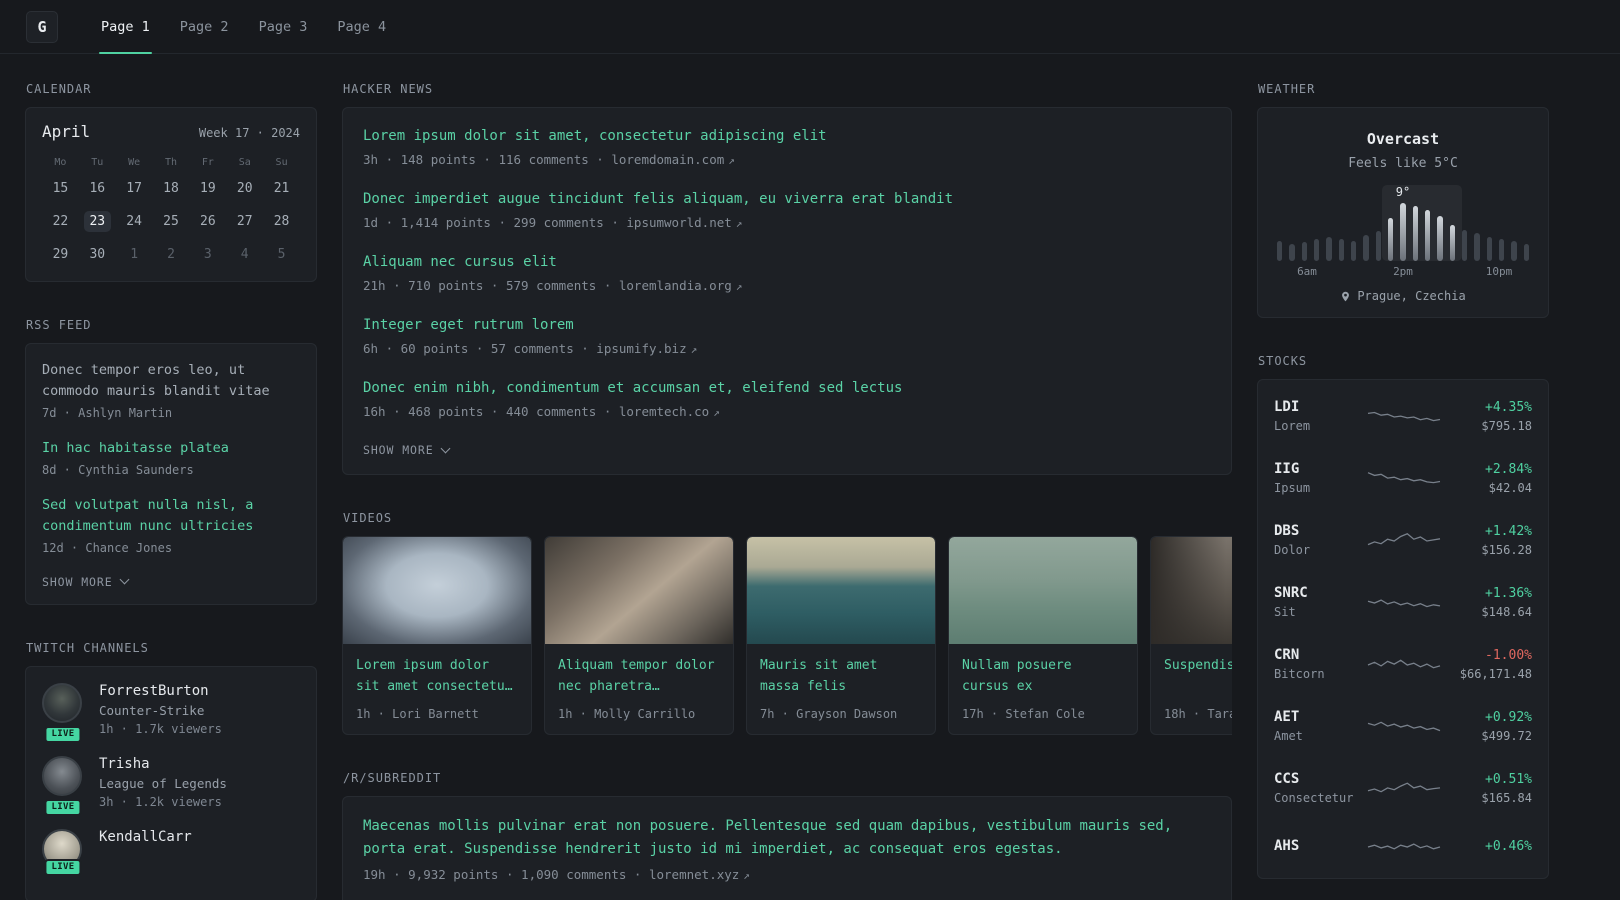 This screenshot has height=900, width=1620. Describe the element at coordinates (154, 690) in the screenshot. I see `twitch-channel-name: ForrestBurton` at that location.